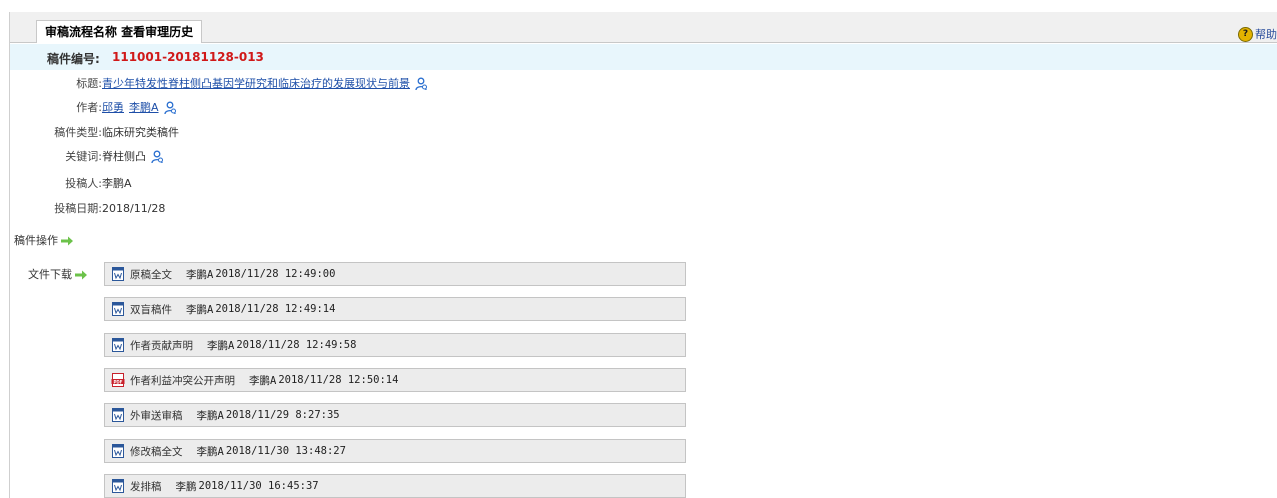  I want to click on tab-bar: 审稿流程名称 查看审理历史, so click(643, 27).